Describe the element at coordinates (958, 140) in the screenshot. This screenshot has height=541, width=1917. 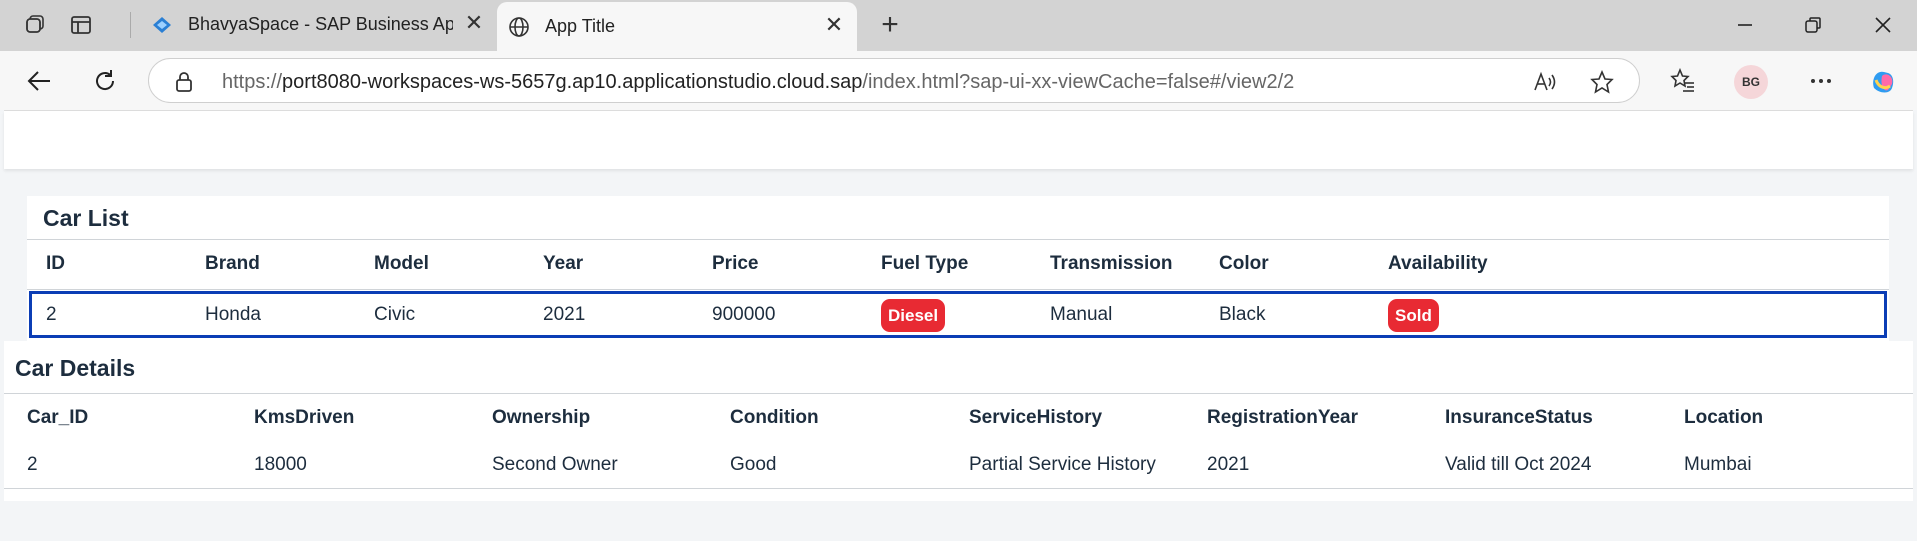
I see `shell-header` at that location.